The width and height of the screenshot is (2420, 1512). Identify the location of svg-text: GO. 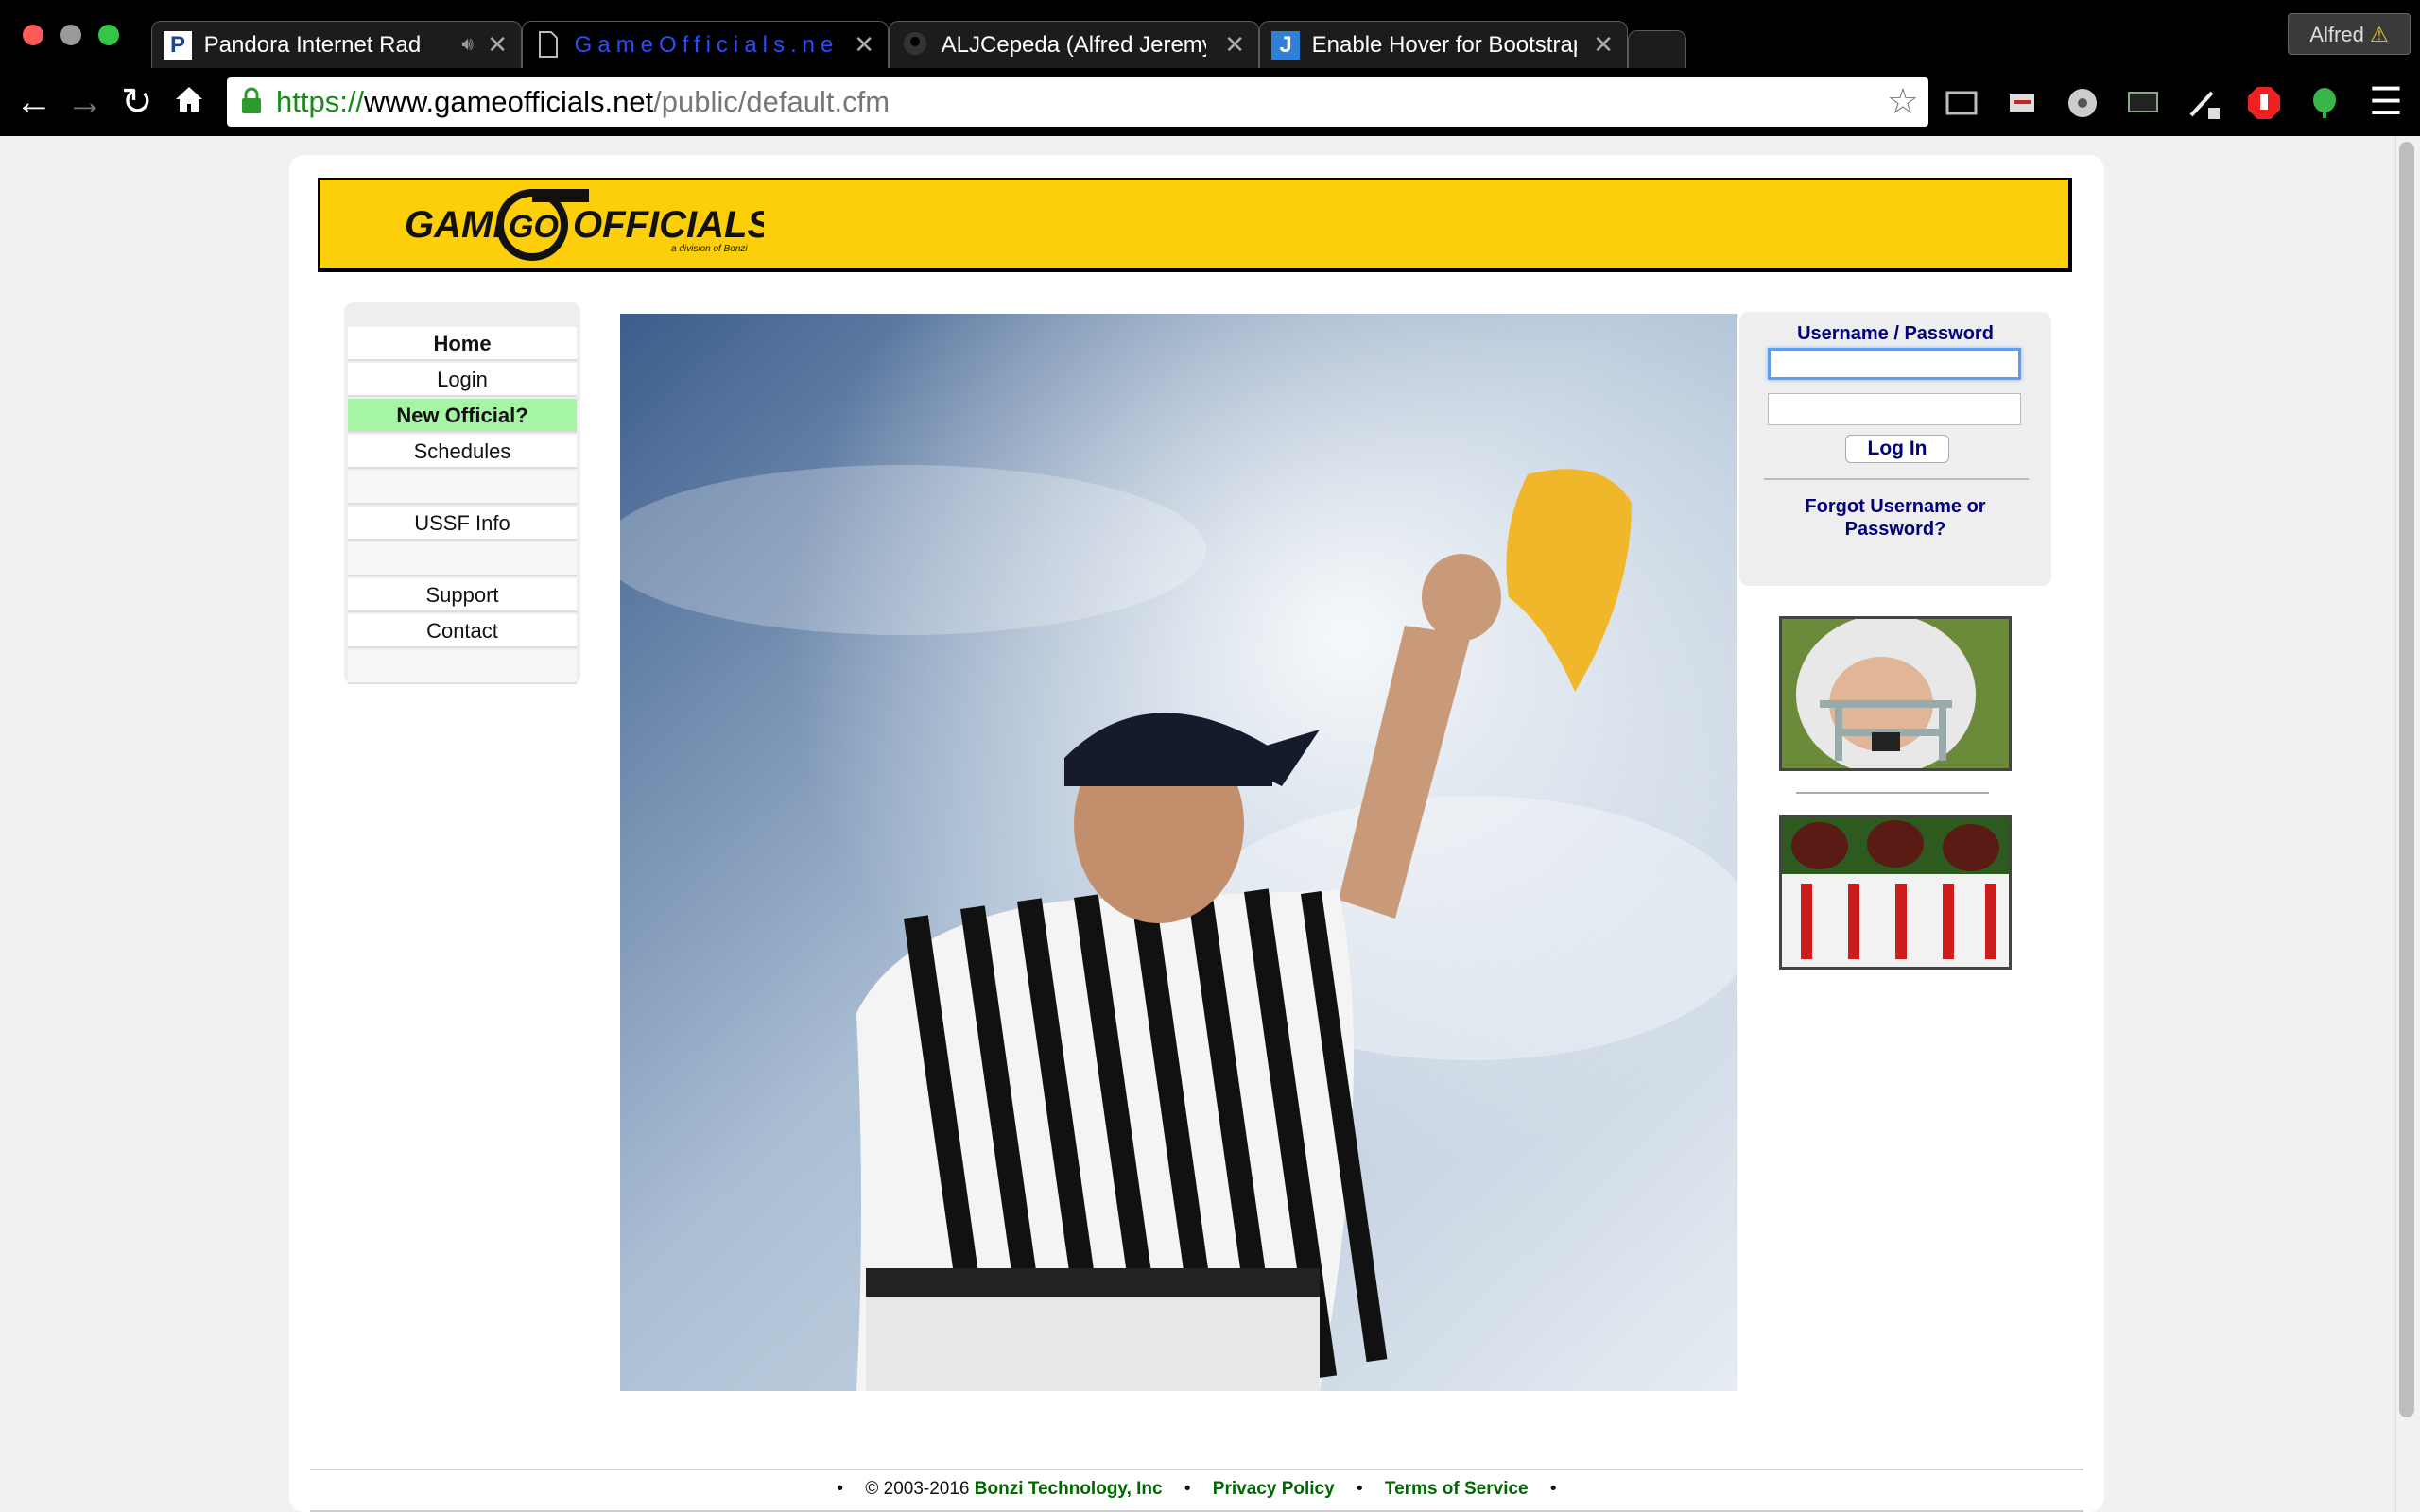
(534, 227).